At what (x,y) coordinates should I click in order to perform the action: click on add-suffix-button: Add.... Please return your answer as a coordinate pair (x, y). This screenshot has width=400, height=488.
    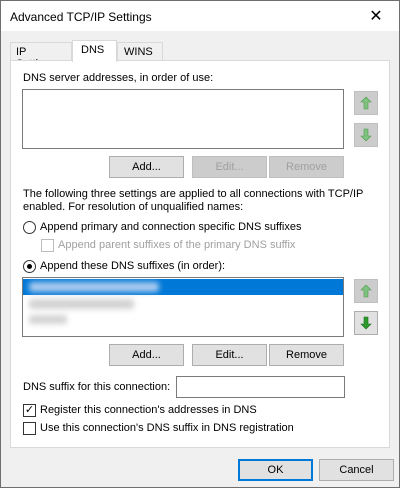
    Looking at the image, I should click on (146, 355).